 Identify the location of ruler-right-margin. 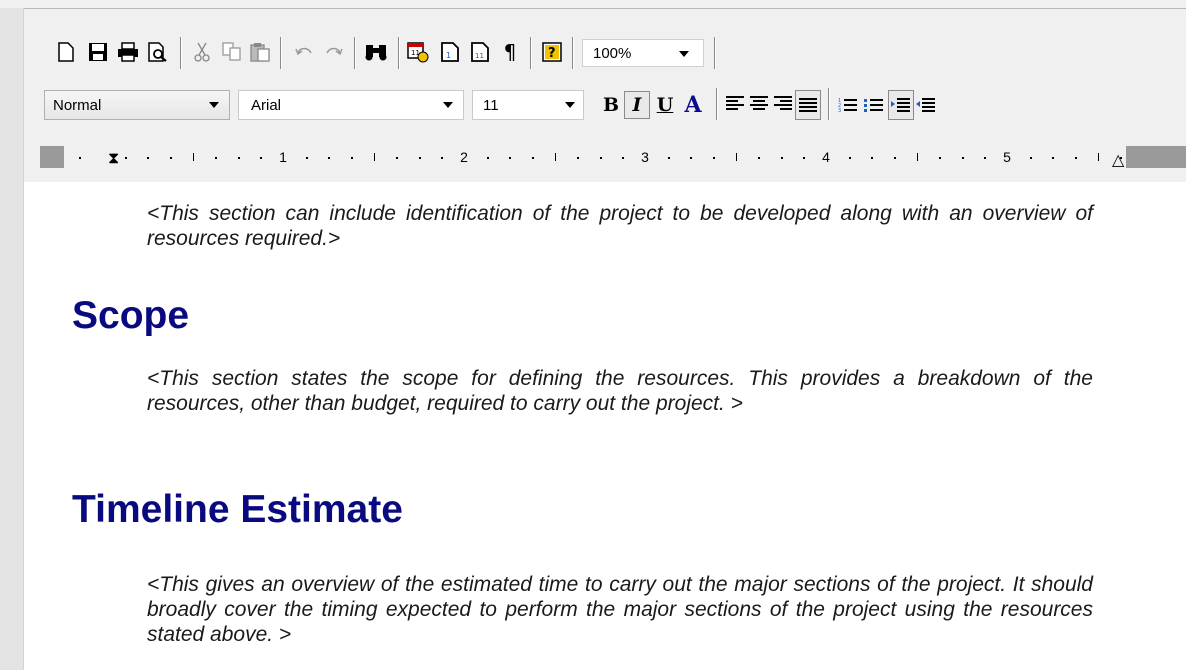
(1156, 157).